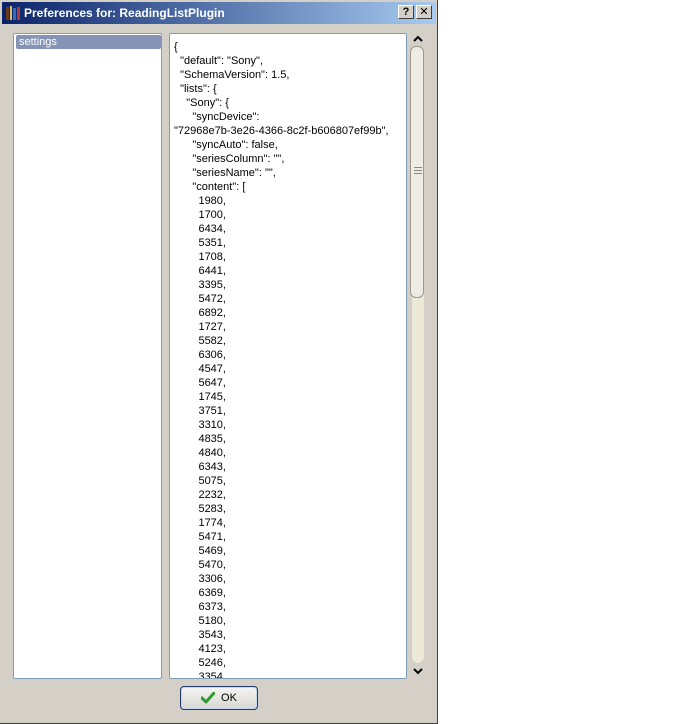 The image size is (683, 724). I want to click on editor-line: 1745,, so click(200, 397).